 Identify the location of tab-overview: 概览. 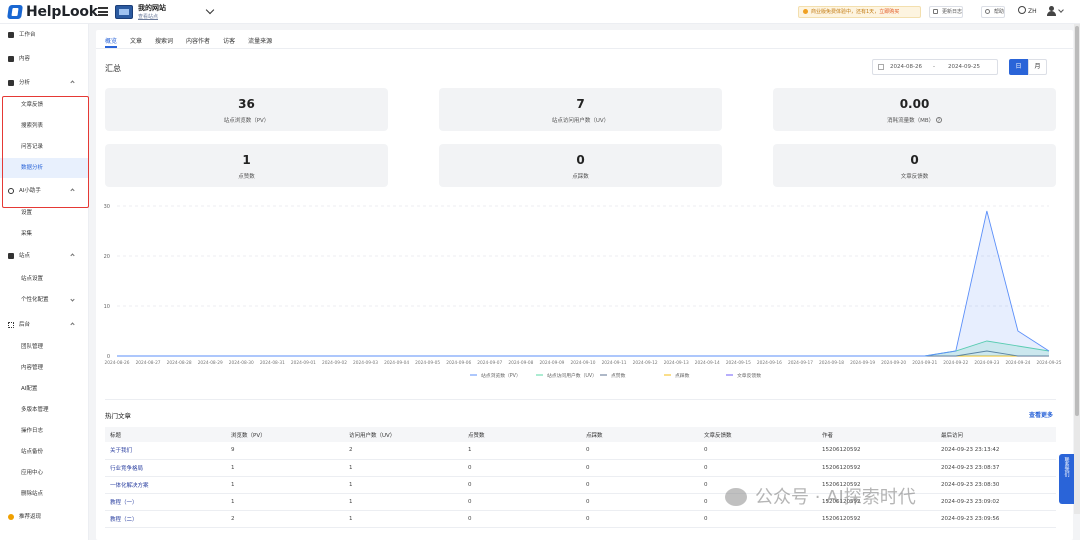
(111, 42).